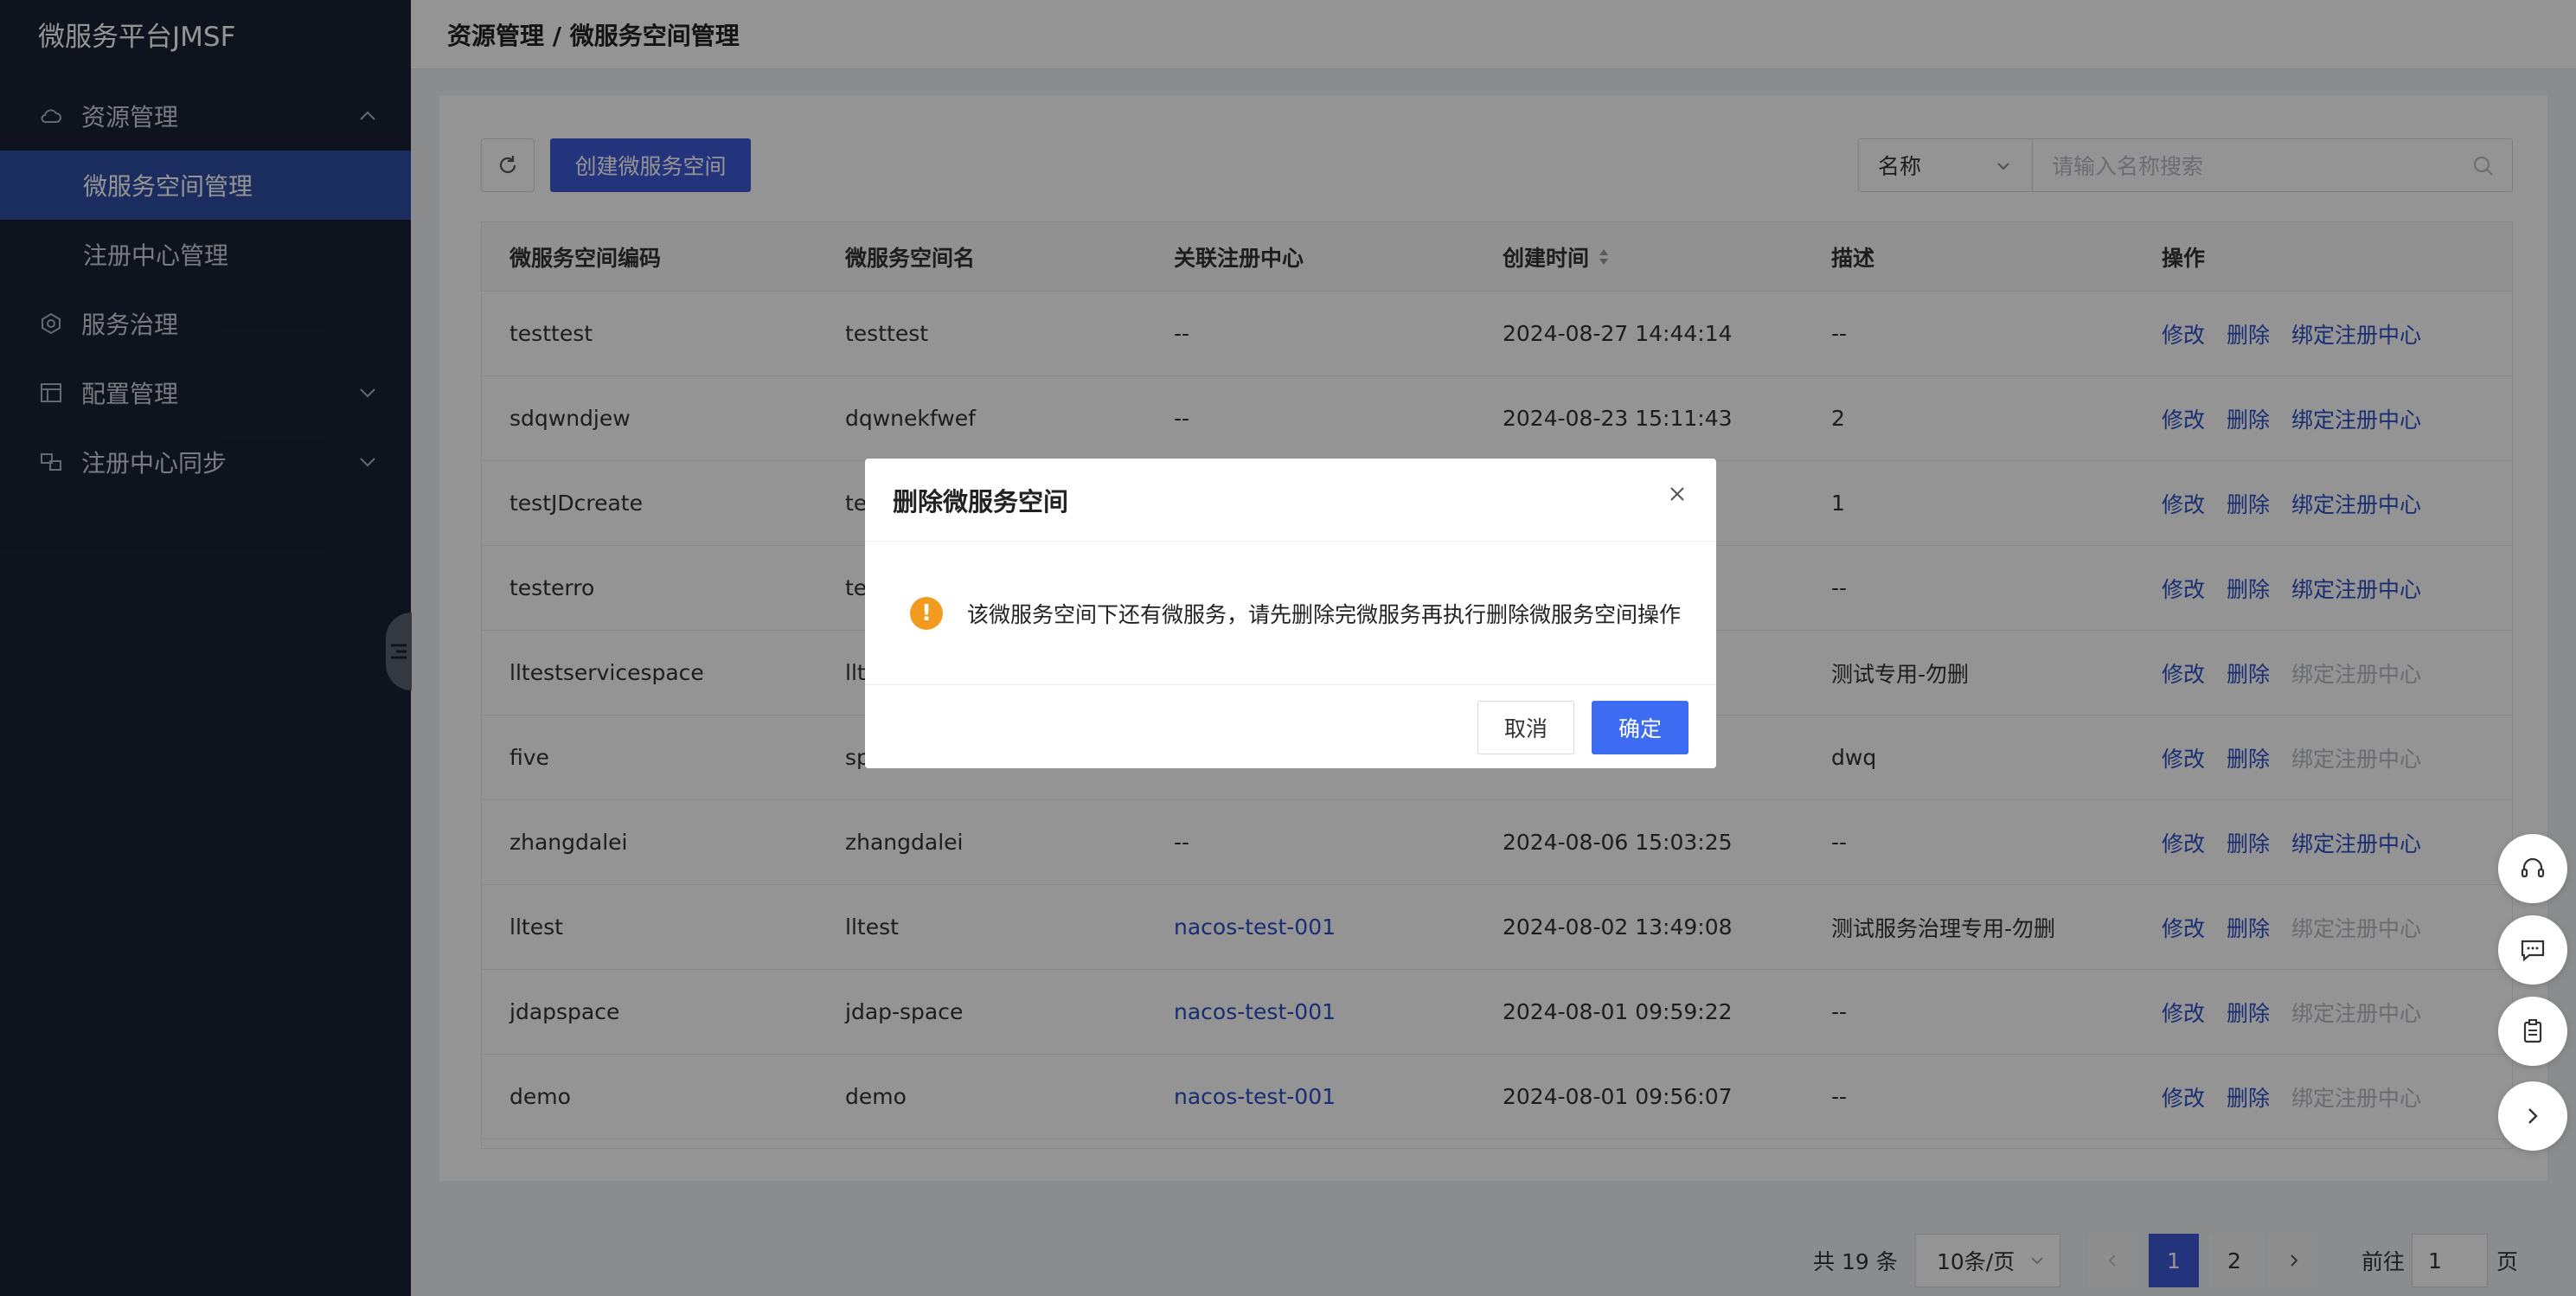 The height and width of the screenshot is (1296, 2576). I want to click on clipboard-icon, so click(2532, 1031).